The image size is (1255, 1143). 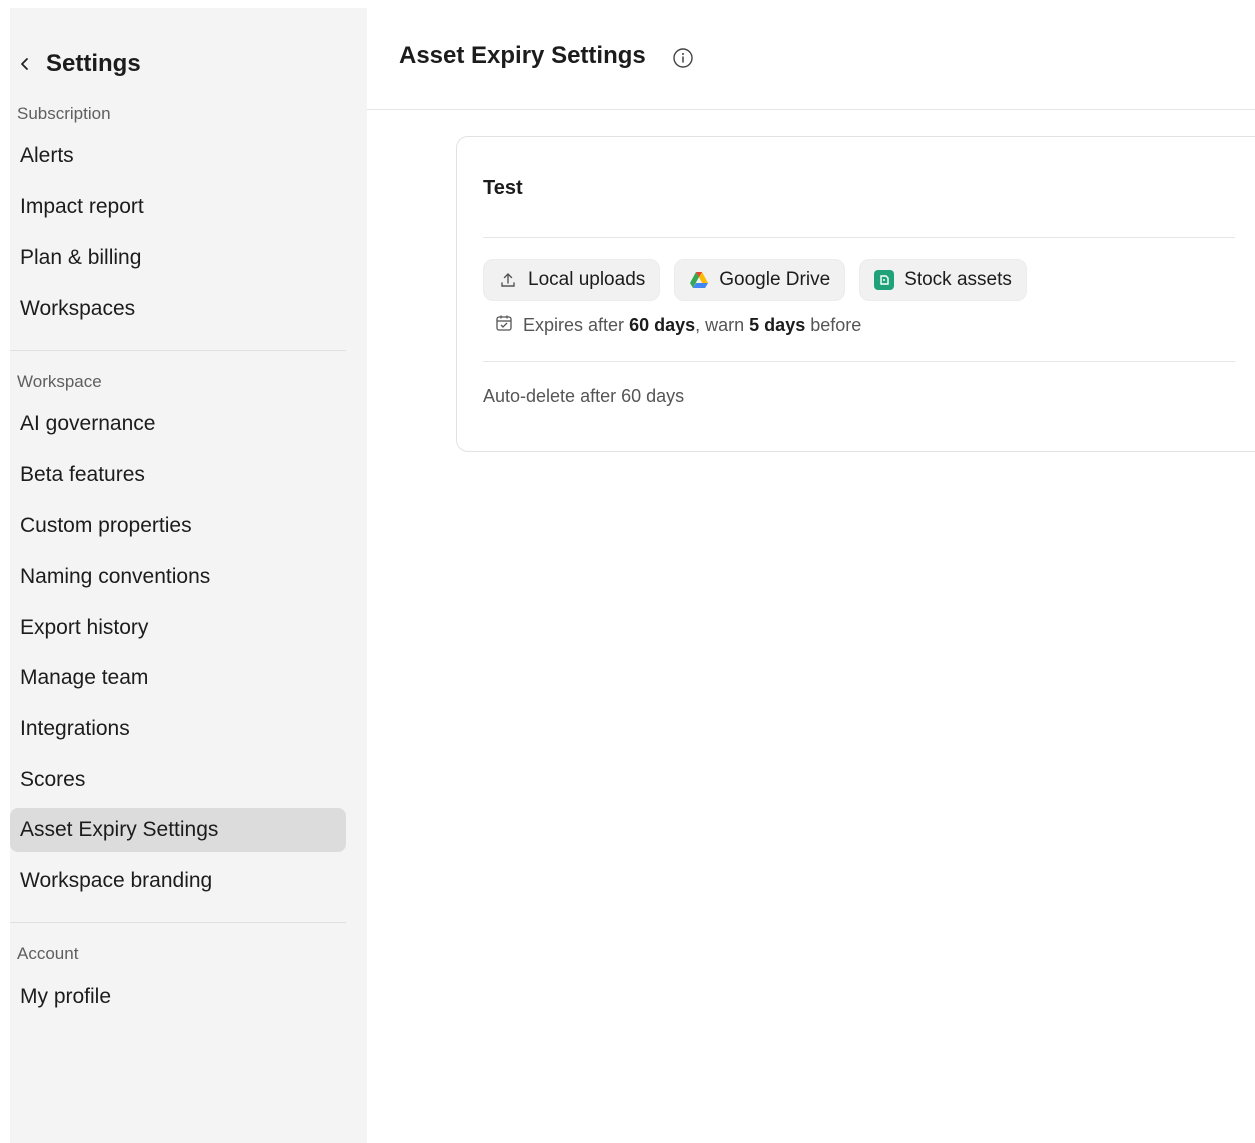 I want to click on info-icon, so click(x=683, y=58).